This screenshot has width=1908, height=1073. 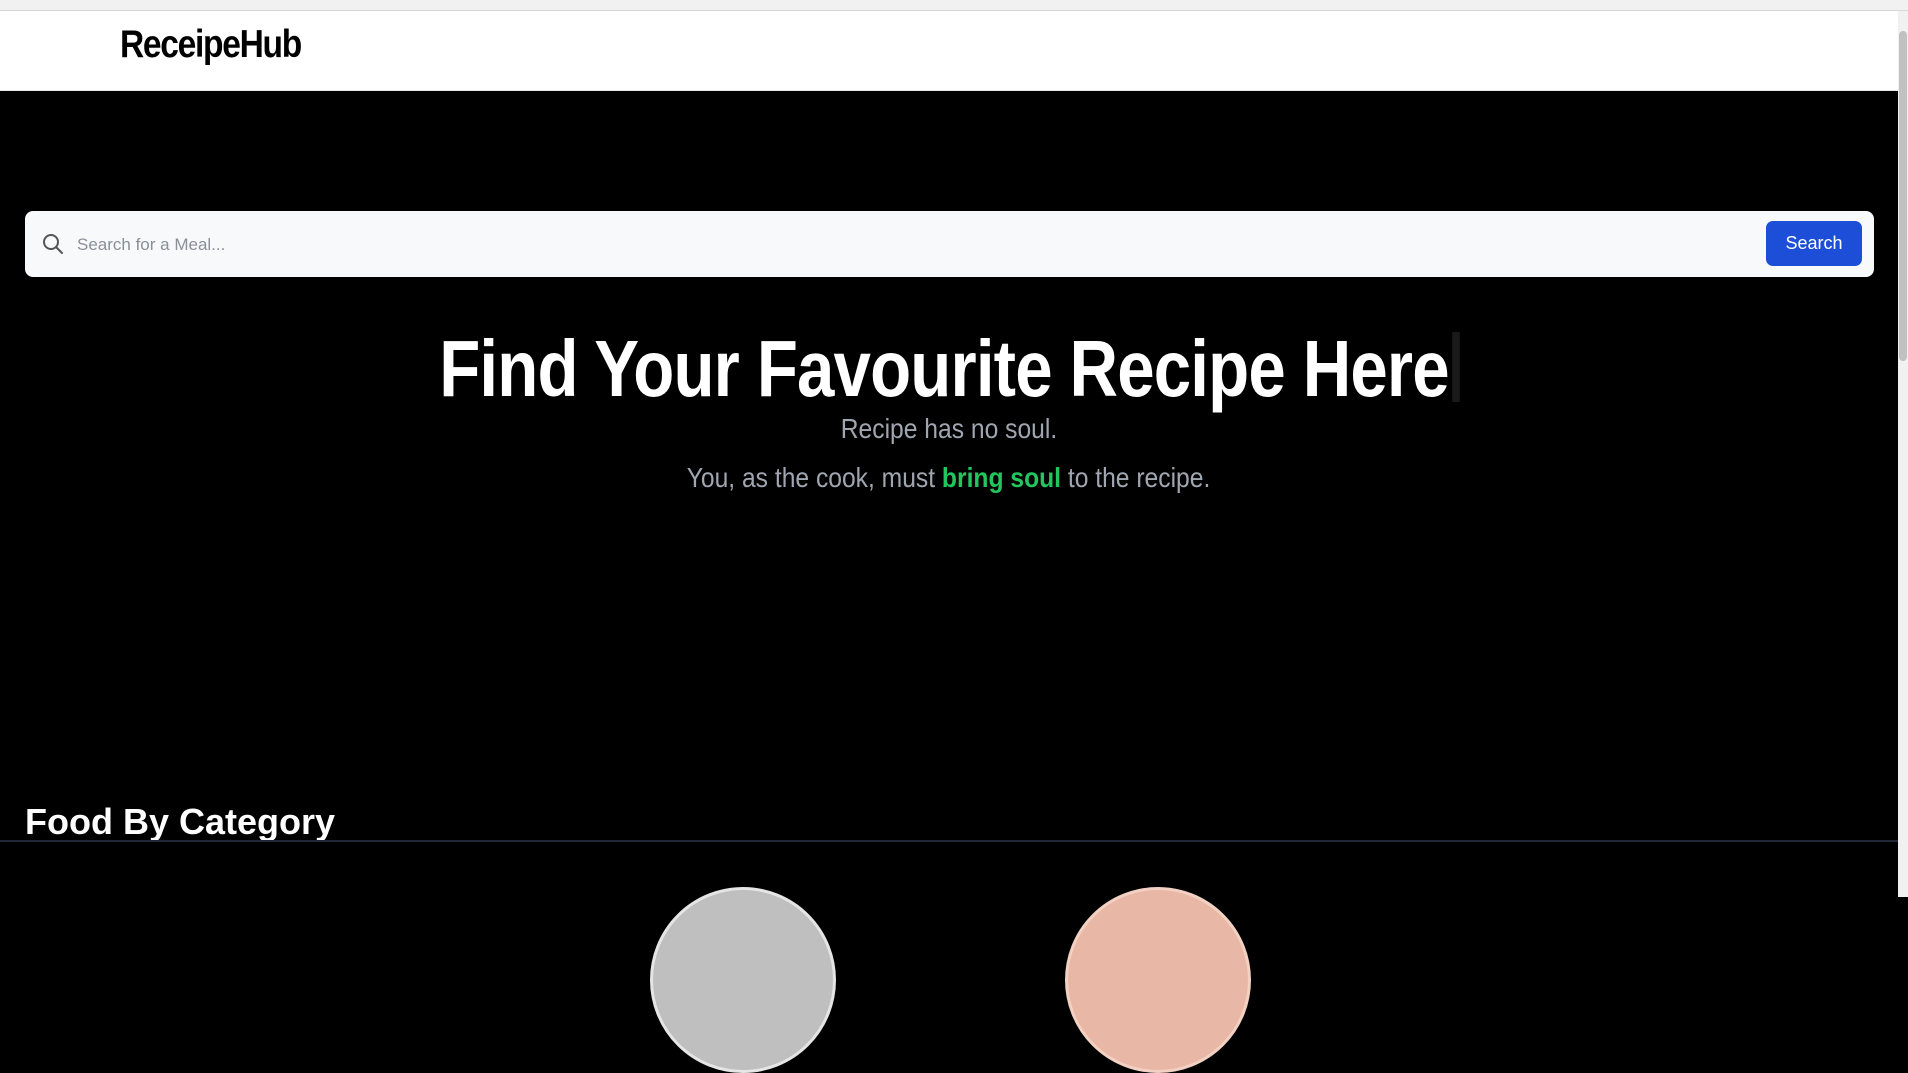 What do you see at coordinates (53, 244) in the screenshot?
I see `search-icon` at bounding box center [53, 244].